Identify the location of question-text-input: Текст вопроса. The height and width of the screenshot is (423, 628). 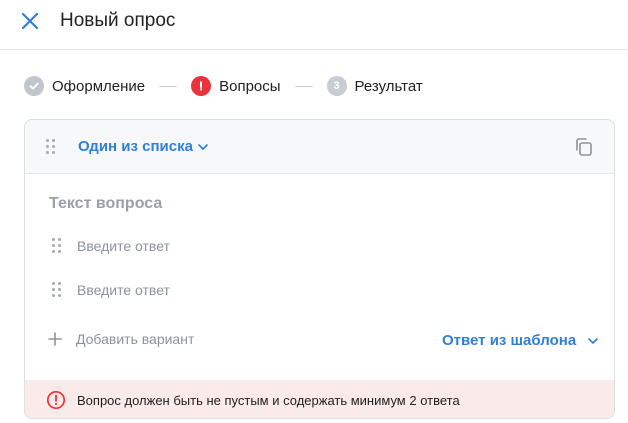
(105, 204).